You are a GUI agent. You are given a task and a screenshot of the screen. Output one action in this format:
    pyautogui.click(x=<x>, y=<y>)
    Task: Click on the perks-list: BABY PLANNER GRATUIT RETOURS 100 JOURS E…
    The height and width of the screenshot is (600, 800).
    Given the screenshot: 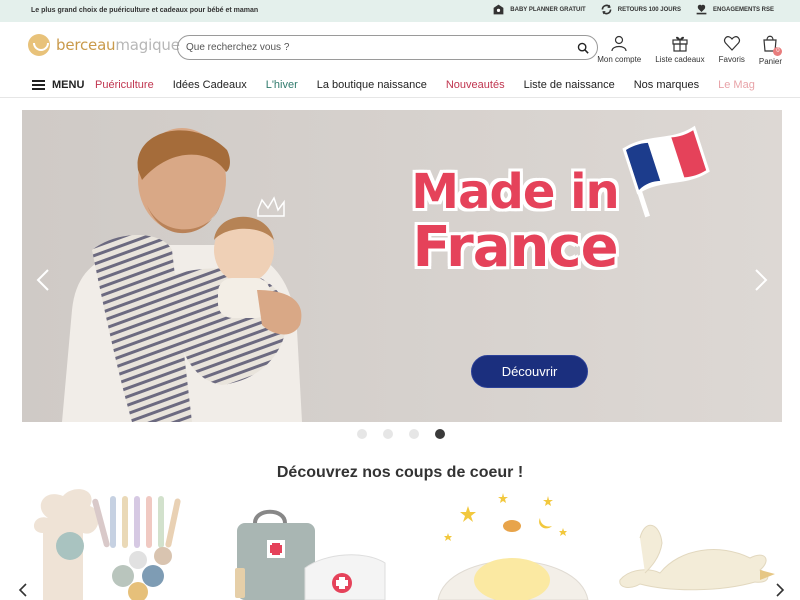 What is the action you would take?
    pyautogui.click(x=633, y=9)
    